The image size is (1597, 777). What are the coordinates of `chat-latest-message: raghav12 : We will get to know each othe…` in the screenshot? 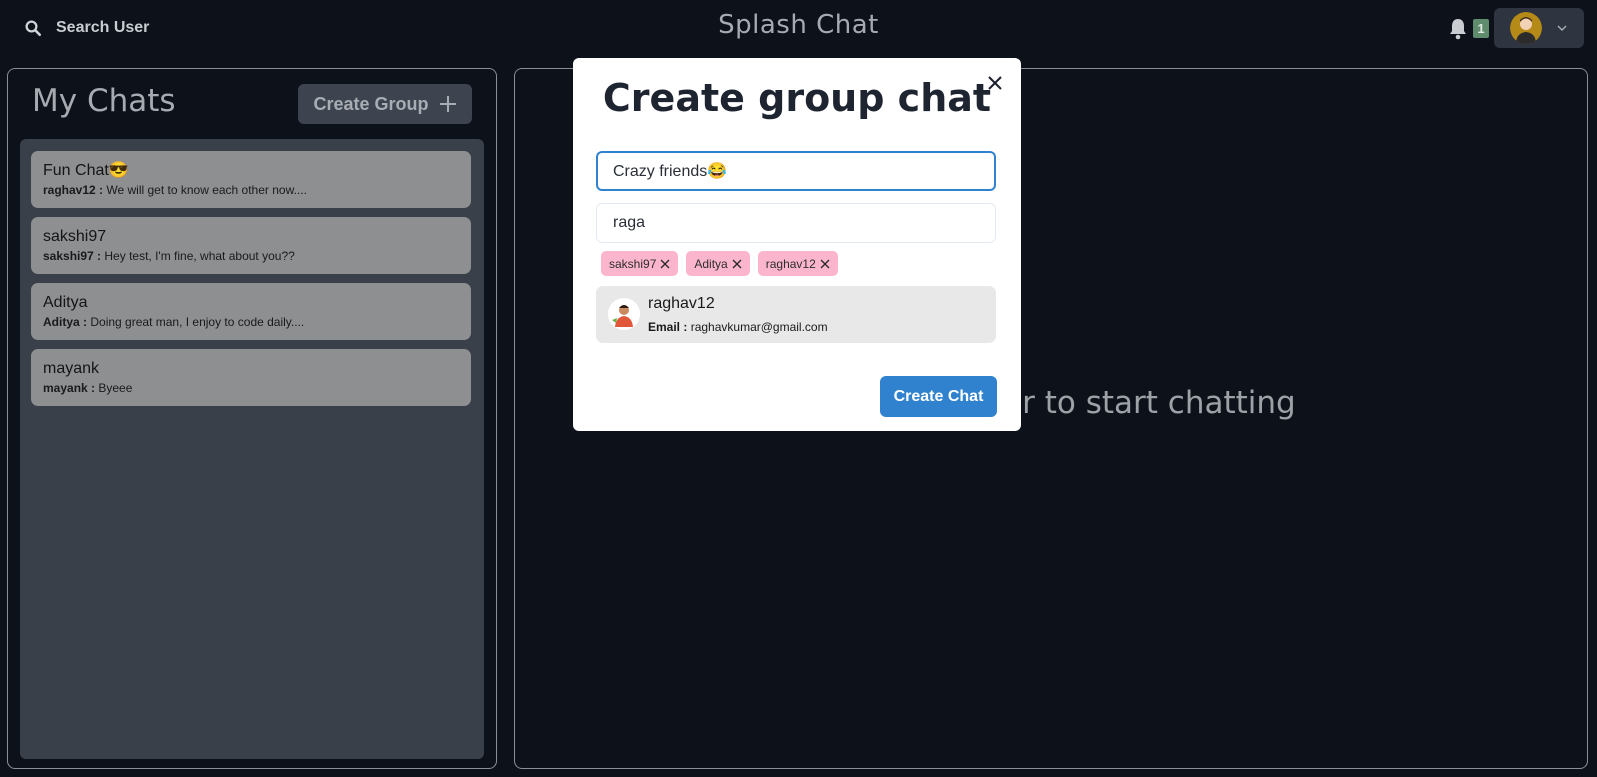 It's located at (175, 190).